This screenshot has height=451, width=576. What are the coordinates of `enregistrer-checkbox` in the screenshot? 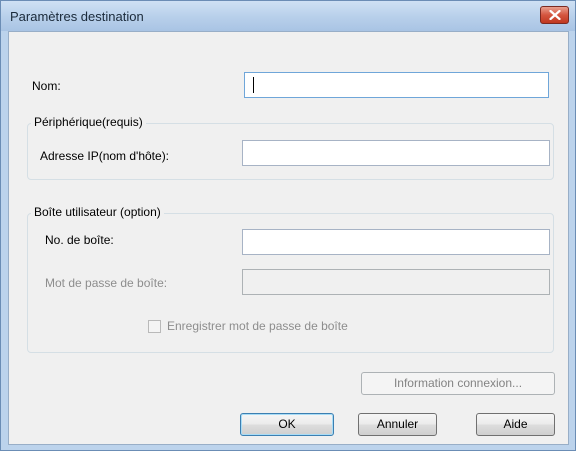 It's located at (154, 326).